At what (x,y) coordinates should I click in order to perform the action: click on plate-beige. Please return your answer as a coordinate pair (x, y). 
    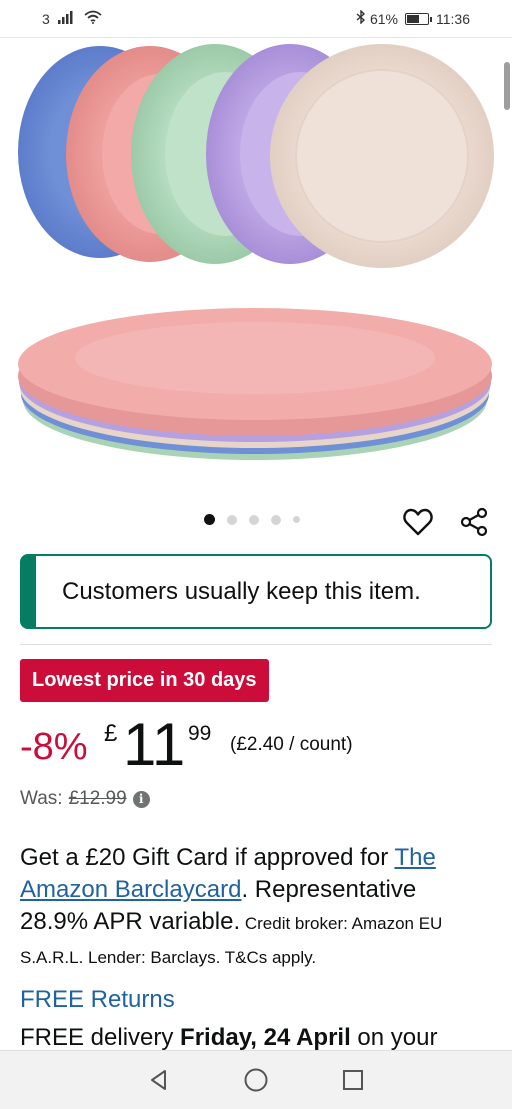
    Looking at the image, I should click on (382, 156).